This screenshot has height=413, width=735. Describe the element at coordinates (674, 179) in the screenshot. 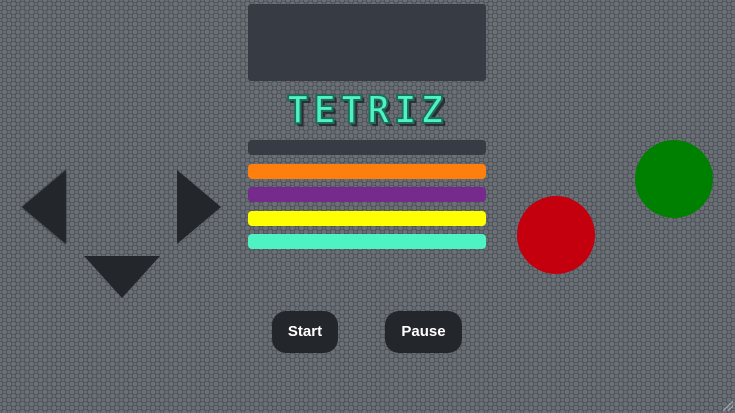

I see `green-action-button` at that location.